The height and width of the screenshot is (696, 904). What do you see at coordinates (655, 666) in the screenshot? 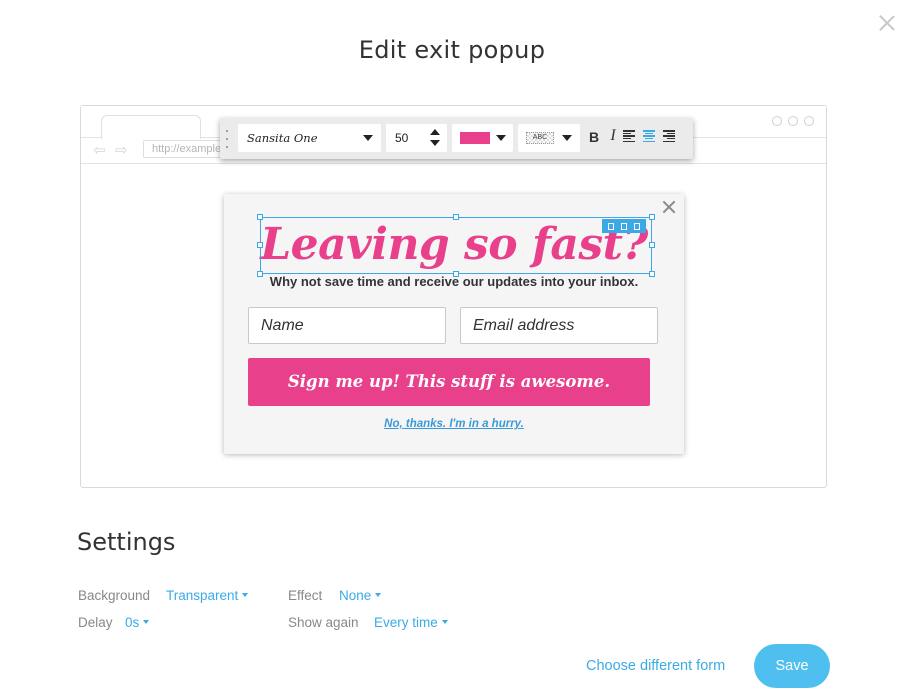
I see `choose-different-form-link: Choose different form` at bounding box center [655, 666].